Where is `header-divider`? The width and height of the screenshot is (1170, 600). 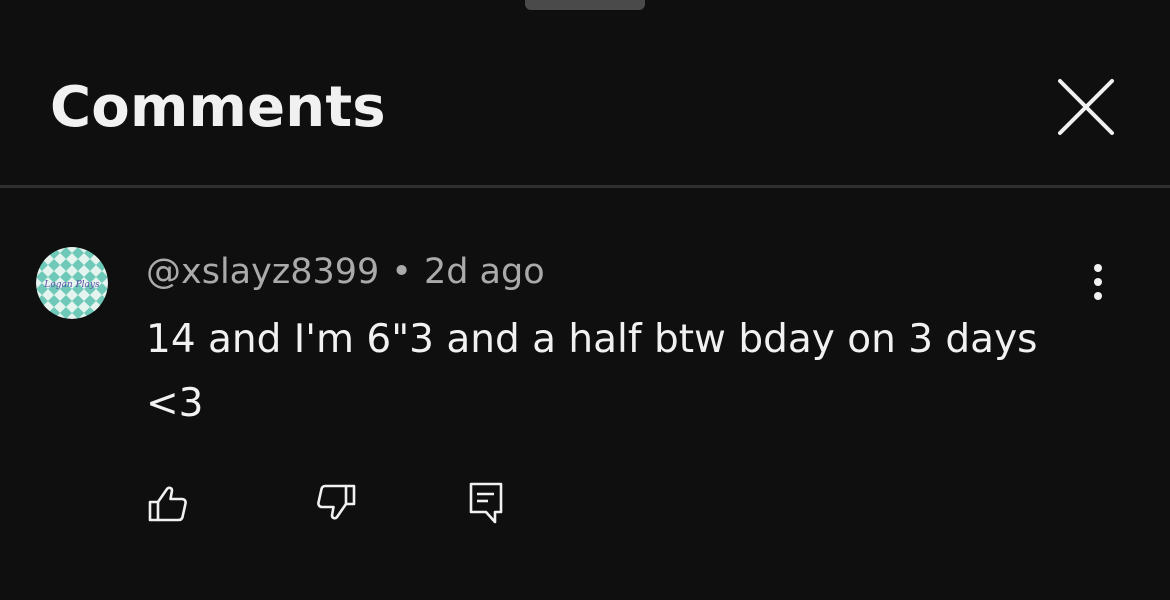
header-divider is located at coordinates (585, 186).